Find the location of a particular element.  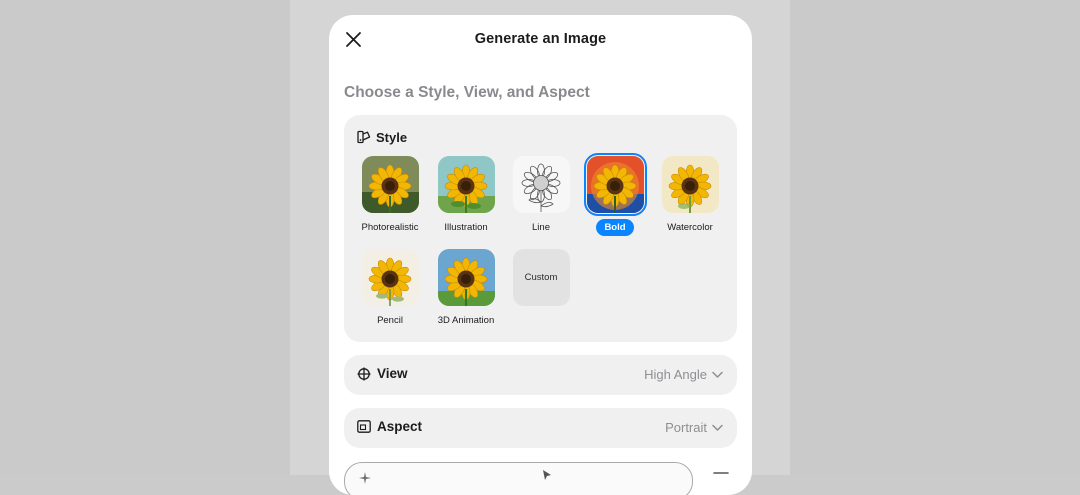

watercolor-thumbnail is located at coordinates (690, 184).